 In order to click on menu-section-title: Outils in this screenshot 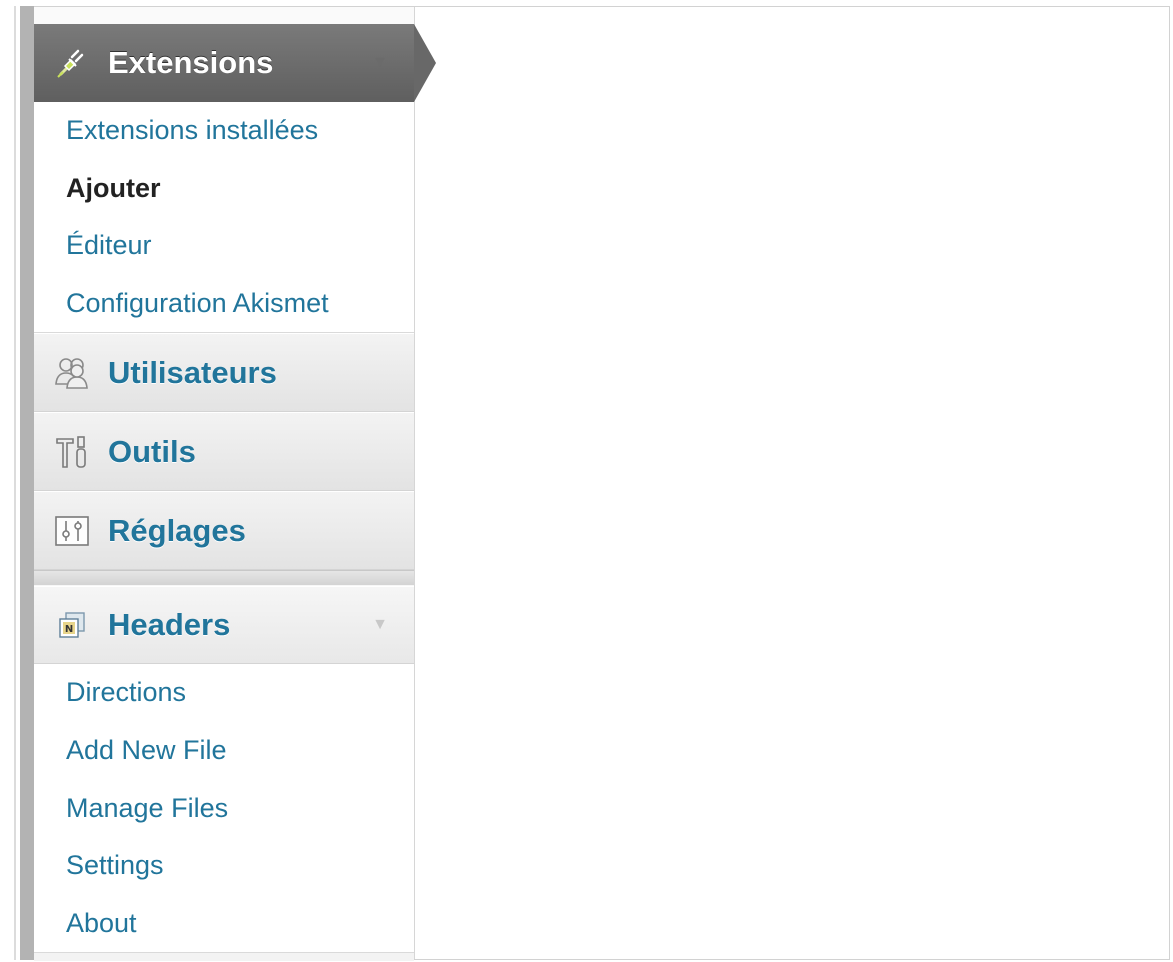, I will do `click(152, 451)`.